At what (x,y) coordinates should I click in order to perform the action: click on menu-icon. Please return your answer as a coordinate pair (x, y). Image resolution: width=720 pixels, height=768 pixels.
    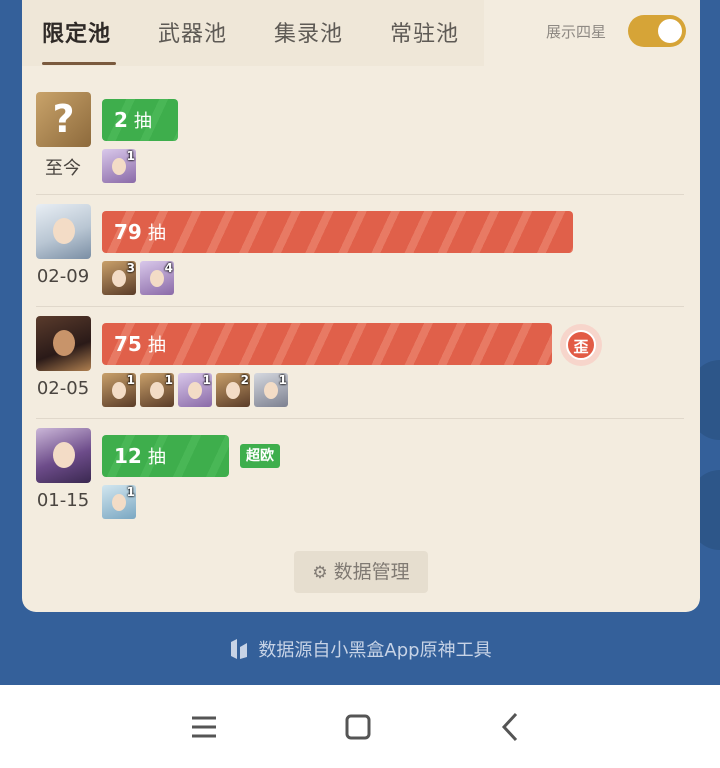
    Looking at the image, I should click on (204, 727).